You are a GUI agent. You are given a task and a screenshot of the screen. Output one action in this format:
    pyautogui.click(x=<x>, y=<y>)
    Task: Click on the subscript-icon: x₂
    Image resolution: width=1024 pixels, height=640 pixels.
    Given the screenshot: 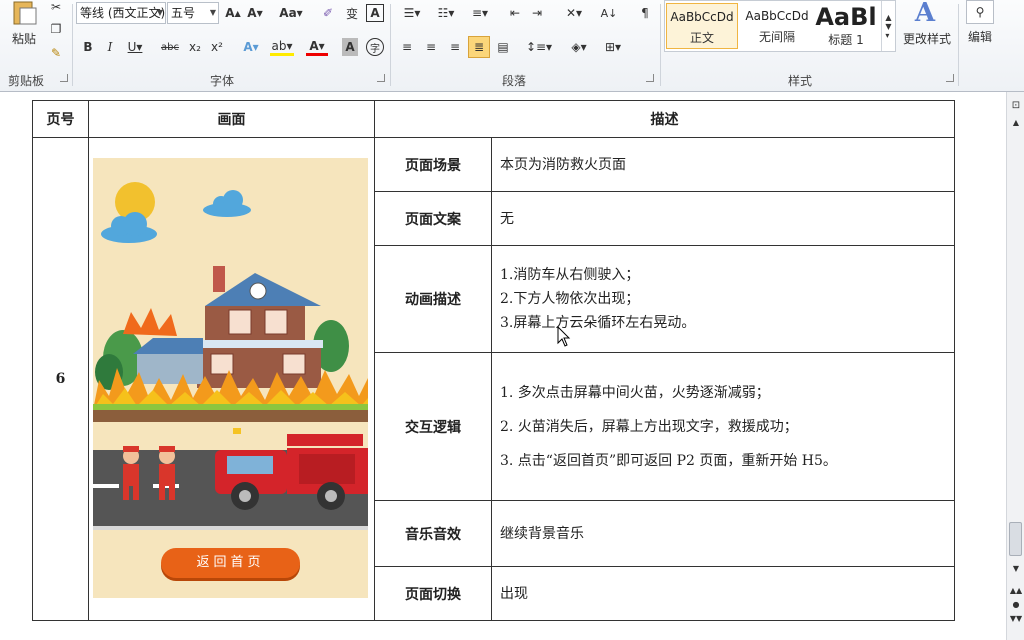 What is the action you would take?
    pyautogui.click(x=195, y=47)
    